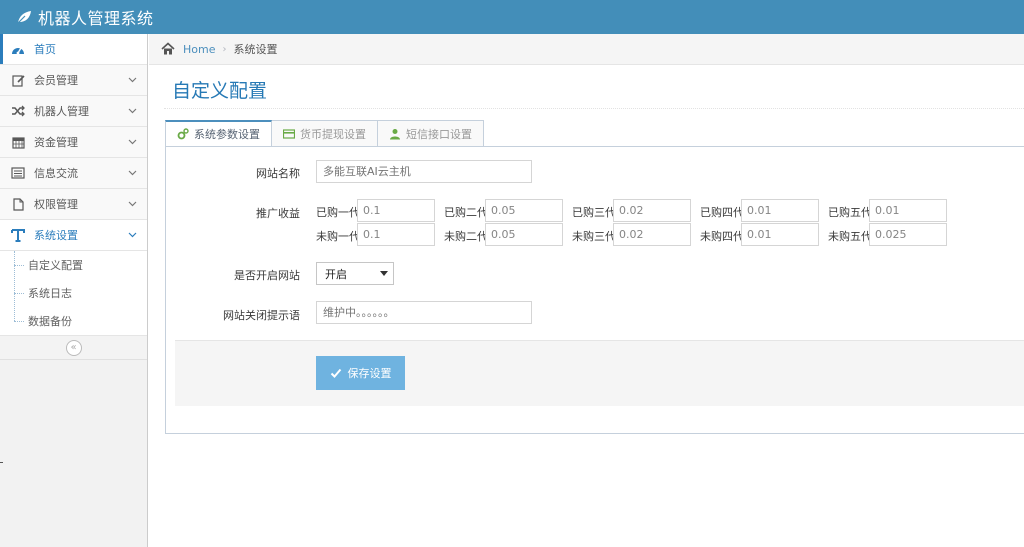 Image resolution: width=1024 pixels, height=547 pixels. I want to click on app-title: 机器人管理系统, so click(96, 17).